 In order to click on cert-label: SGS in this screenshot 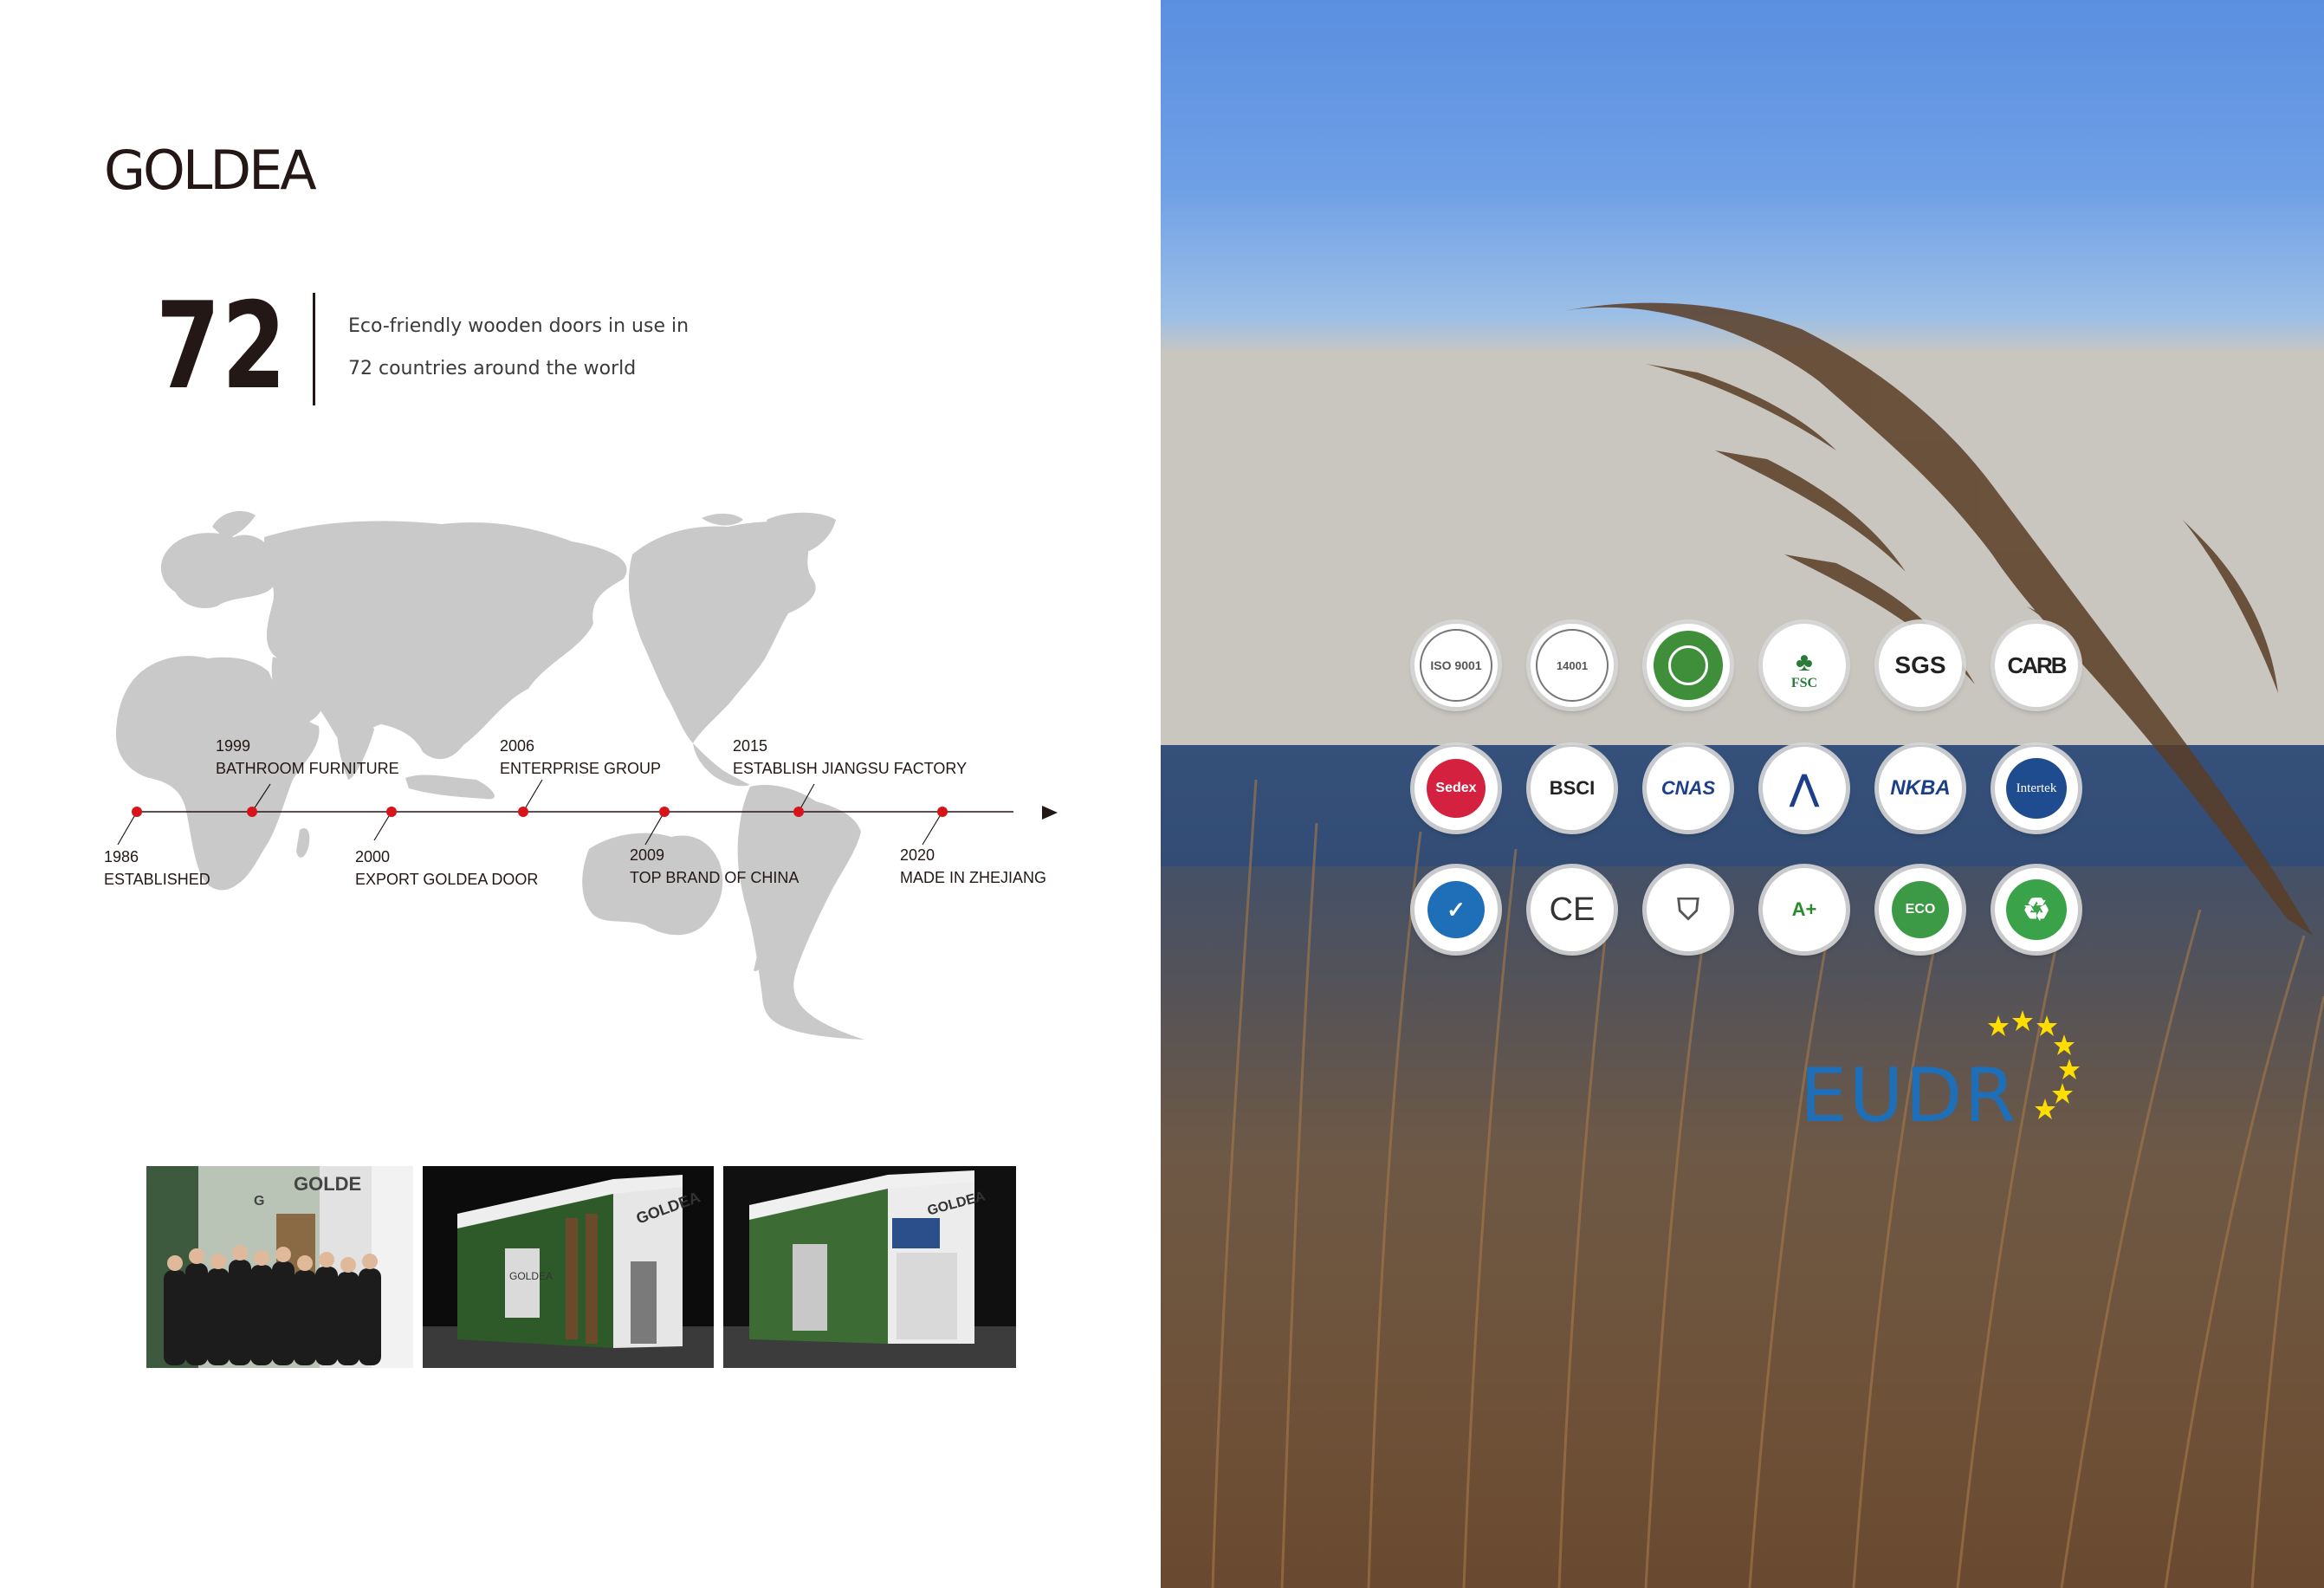, I will do `click(1920, 664)`.